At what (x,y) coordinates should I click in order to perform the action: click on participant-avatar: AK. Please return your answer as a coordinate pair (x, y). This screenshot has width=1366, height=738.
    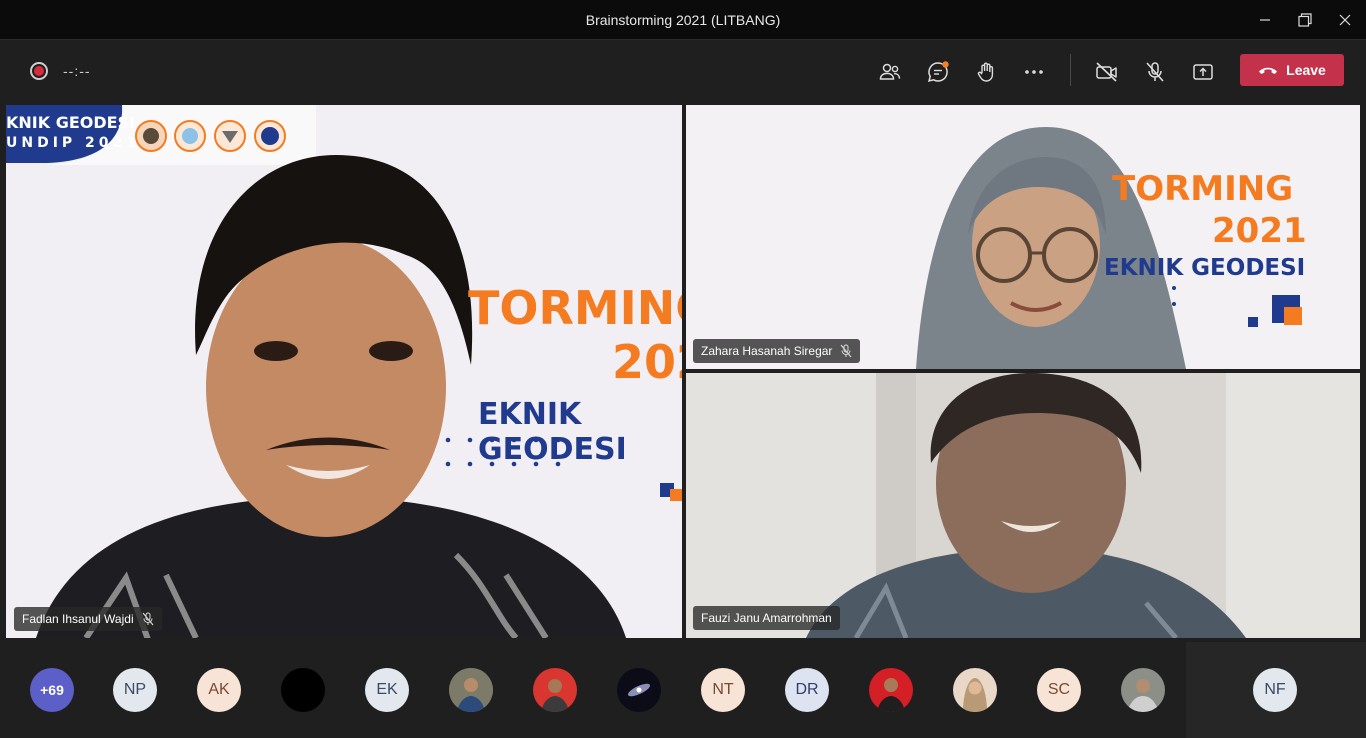
    Looking at the image, I should click on (219, 690).